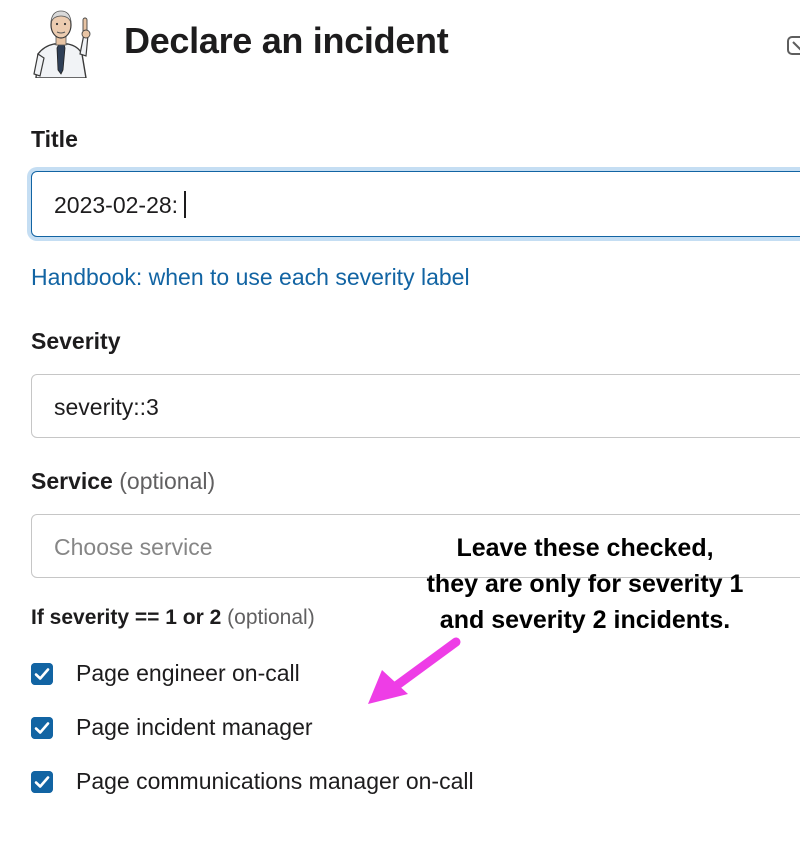 This screenshot has width=800, height=847. I want to click on service-label: Service (optional), so click(123, 481).